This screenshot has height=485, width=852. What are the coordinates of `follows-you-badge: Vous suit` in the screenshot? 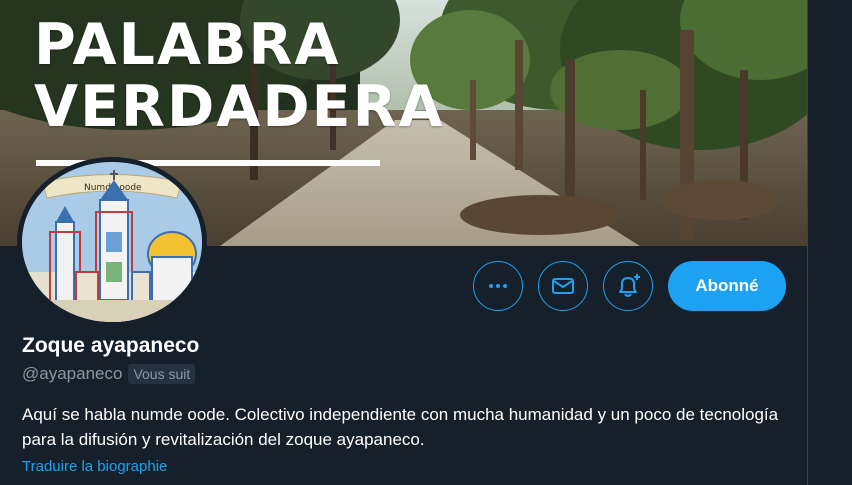 It's located at (162, 374).